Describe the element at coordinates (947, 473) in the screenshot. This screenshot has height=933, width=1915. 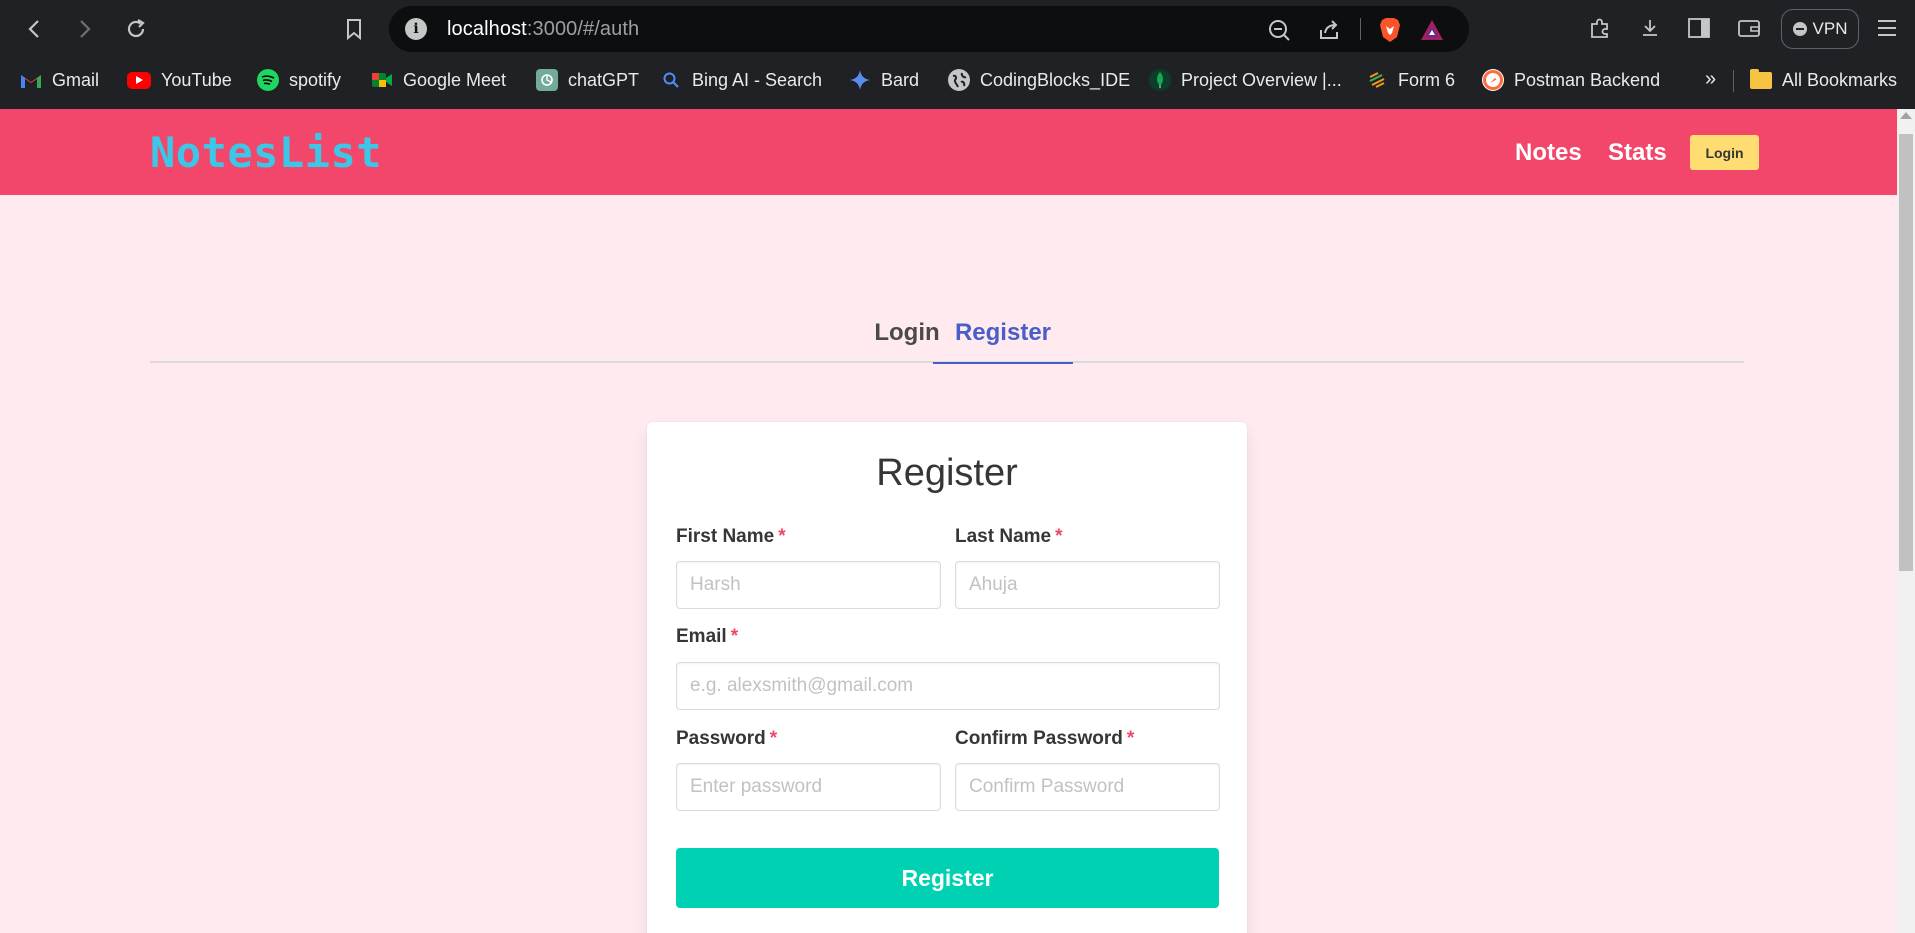
I see `form-title: Register` at that location.